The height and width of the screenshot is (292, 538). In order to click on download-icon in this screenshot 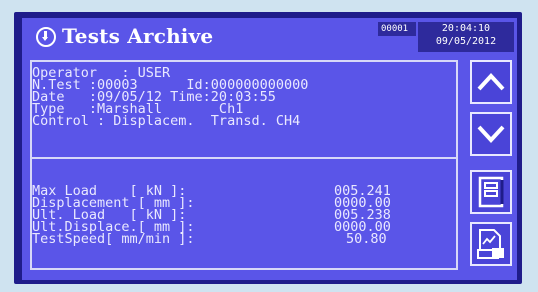, I will do `click(46, 37)`.